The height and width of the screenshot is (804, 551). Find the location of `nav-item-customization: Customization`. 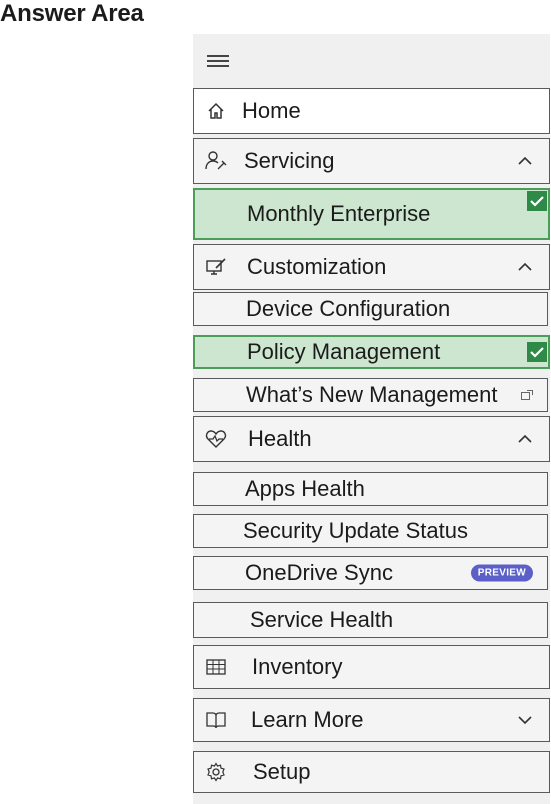

nav-item-customization: Customization is located at coordinates (371, 267).